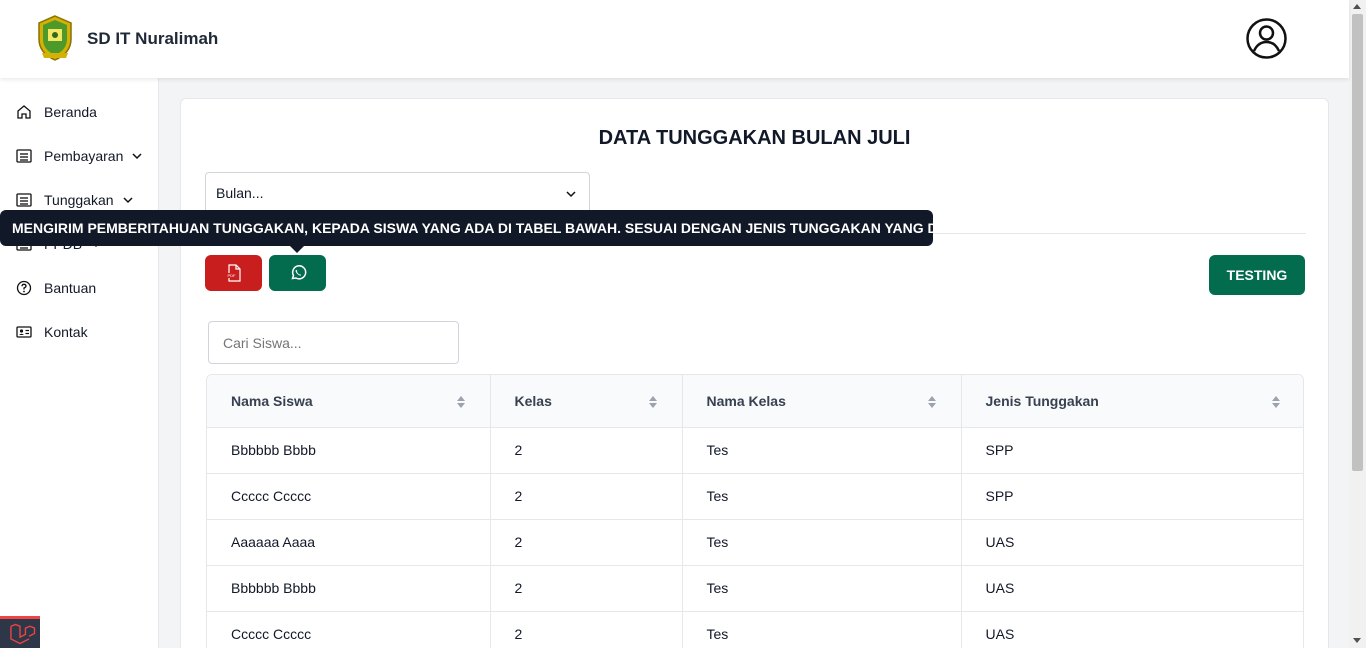 The width and height of the screenshot is (1366, 648). Describe the element at coordinates (1266, 38) in the screenshot. I see `user-circle-icon` at that location.